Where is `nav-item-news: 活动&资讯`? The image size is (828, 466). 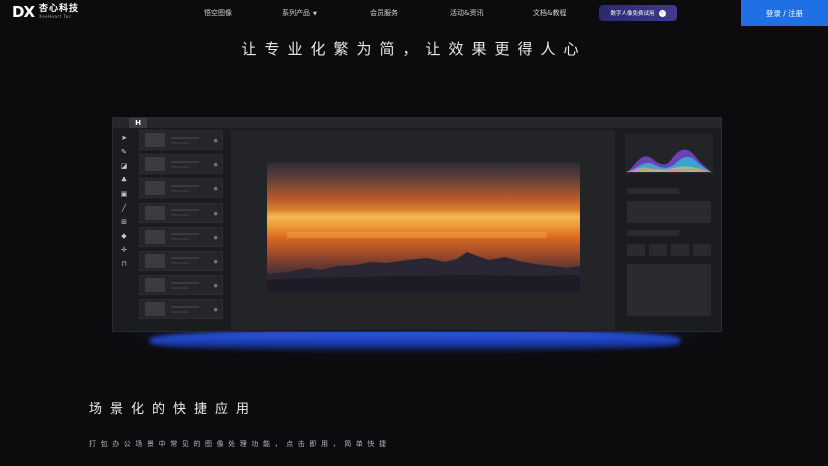
nav-item-news: 活动&资讯 is located at coordinates (466, 13).